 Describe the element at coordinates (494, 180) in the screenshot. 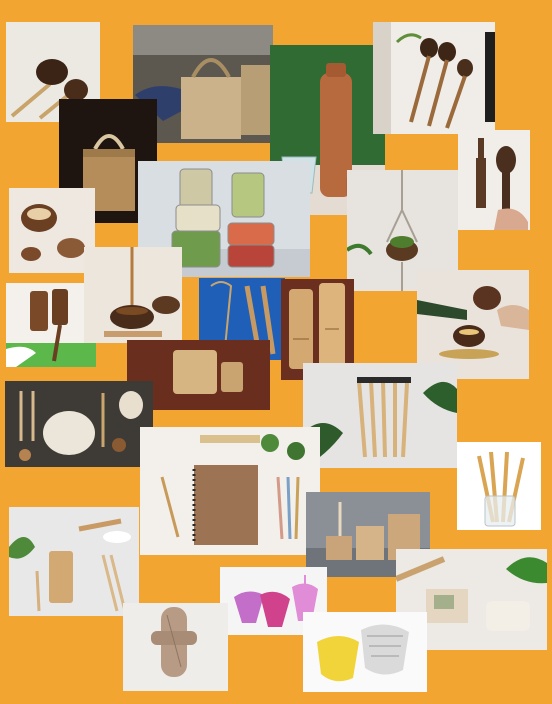

I see `photo-wooden-fork-spoon` at that location.